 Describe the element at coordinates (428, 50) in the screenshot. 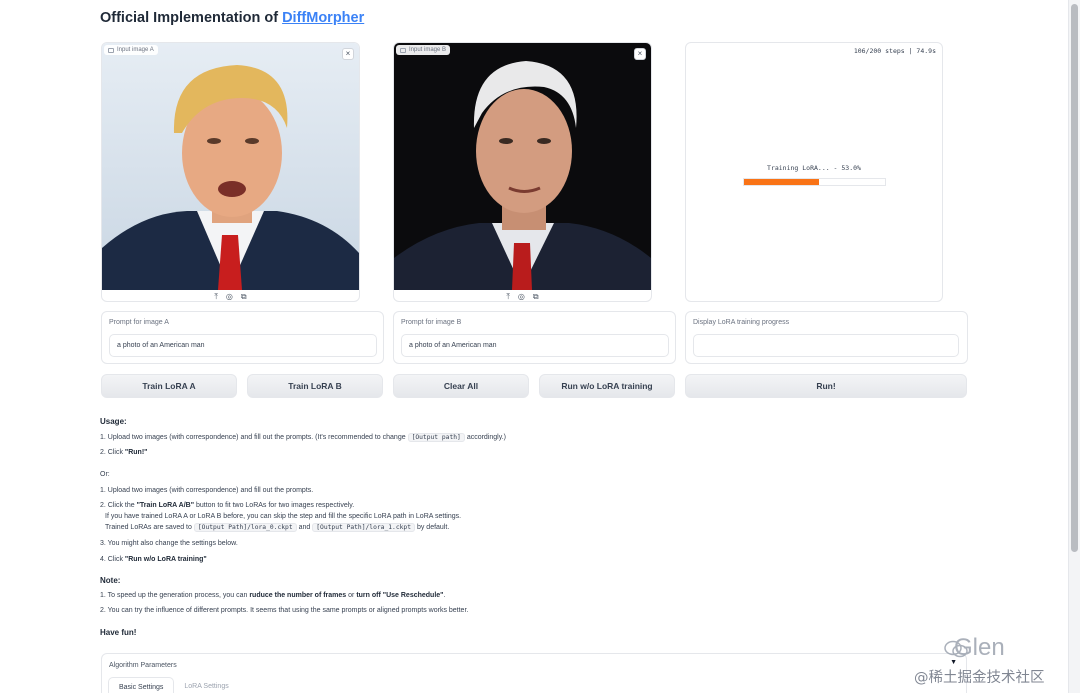

I see `image-b-label-text: Input image B` at that location.